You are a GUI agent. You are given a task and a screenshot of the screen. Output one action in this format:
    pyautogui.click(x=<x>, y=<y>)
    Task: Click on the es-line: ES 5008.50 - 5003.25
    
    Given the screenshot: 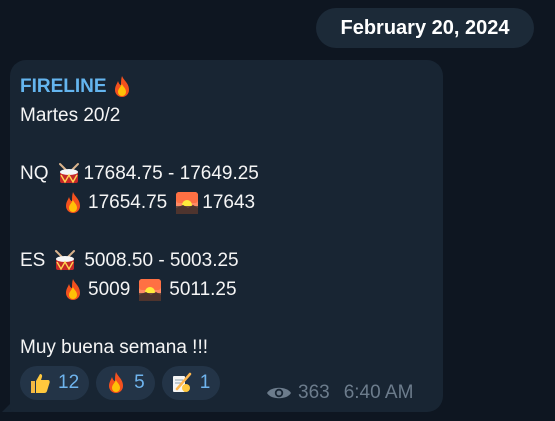 What is the action you would take?
    pyautogui.click(x=129, y=261)
    